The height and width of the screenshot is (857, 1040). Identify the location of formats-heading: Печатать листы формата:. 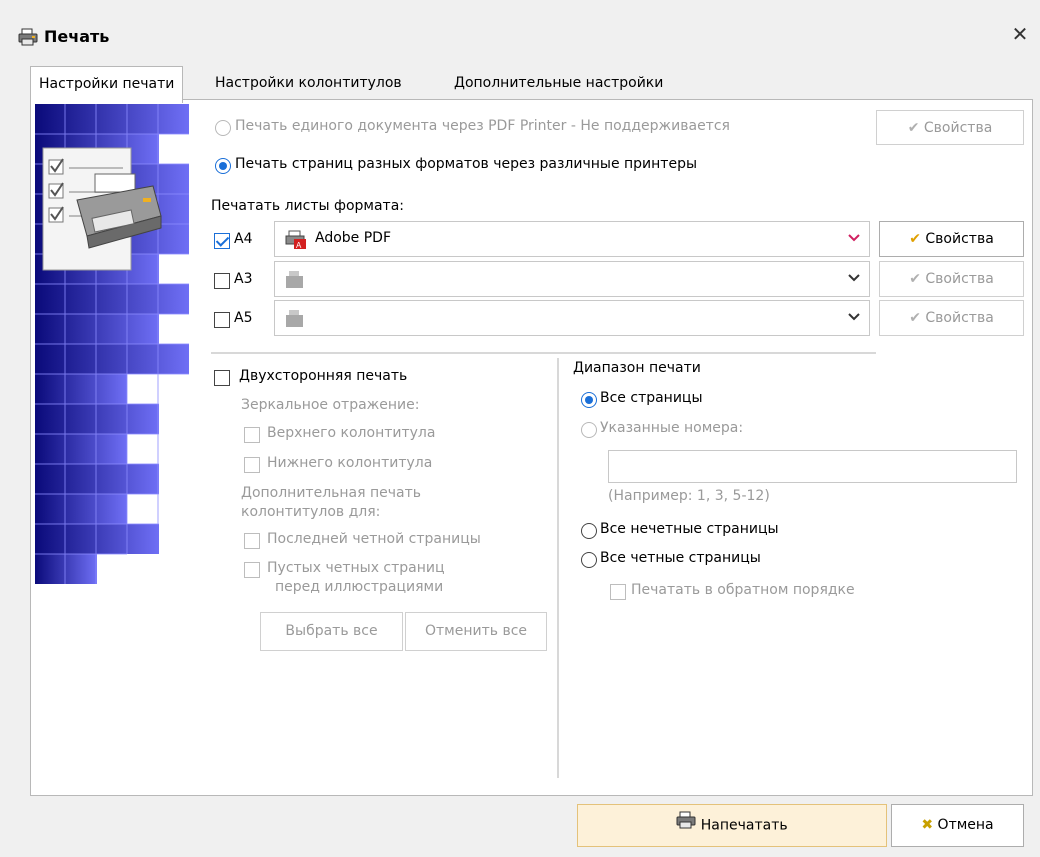
(307, 206).